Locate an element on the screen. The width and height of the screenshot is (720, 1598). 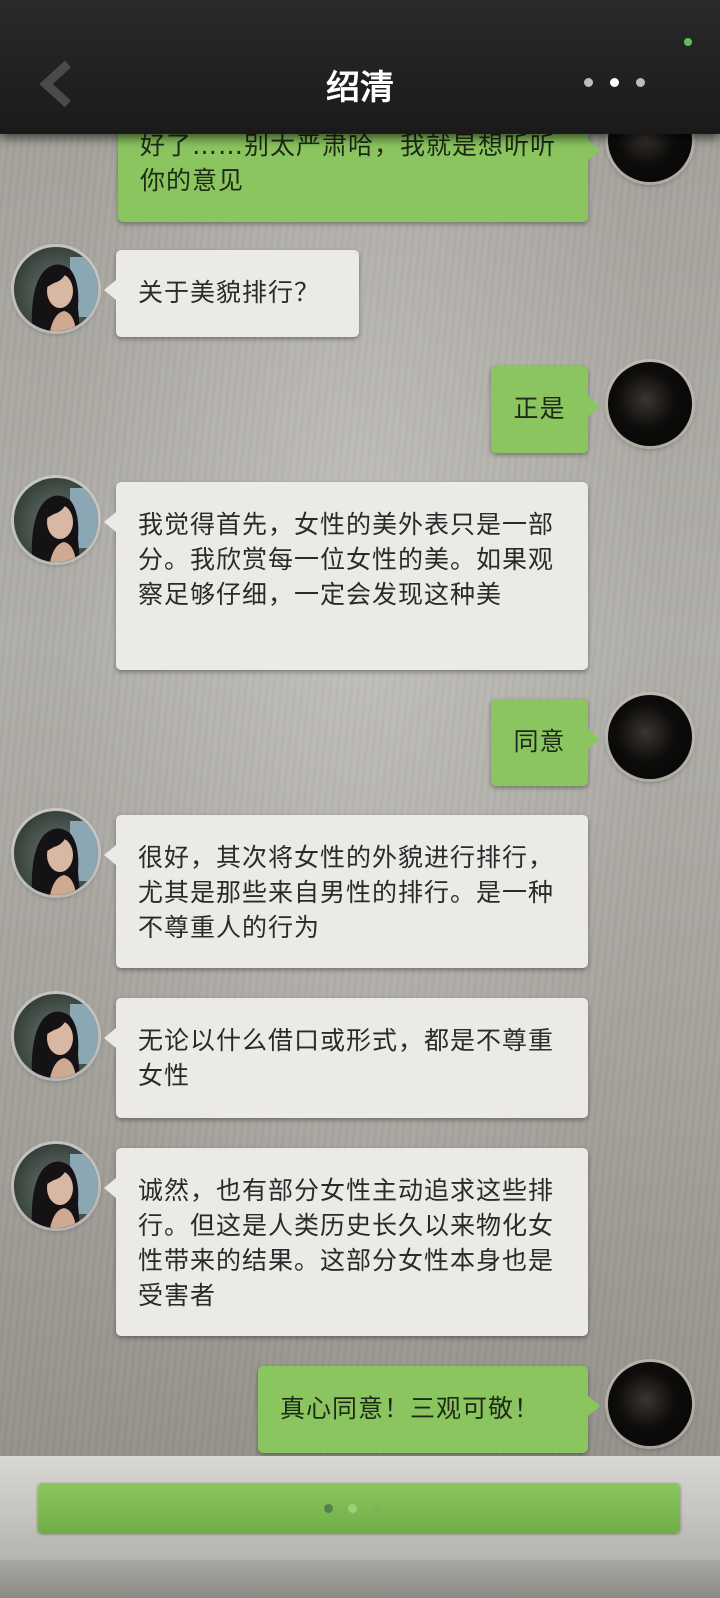
message-text: 好了……别太严肃哈，我就是想听听你的意见 is located at coordinates (348, 163).